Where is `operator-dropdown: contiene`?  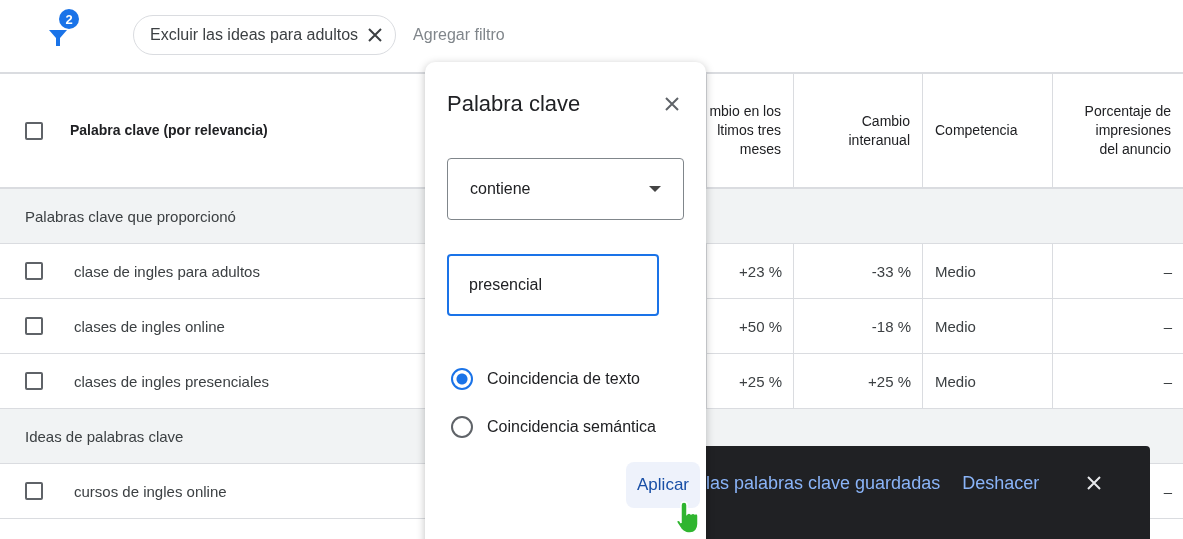
operator-dropdown: contiene is located at coordinates (565, 189).